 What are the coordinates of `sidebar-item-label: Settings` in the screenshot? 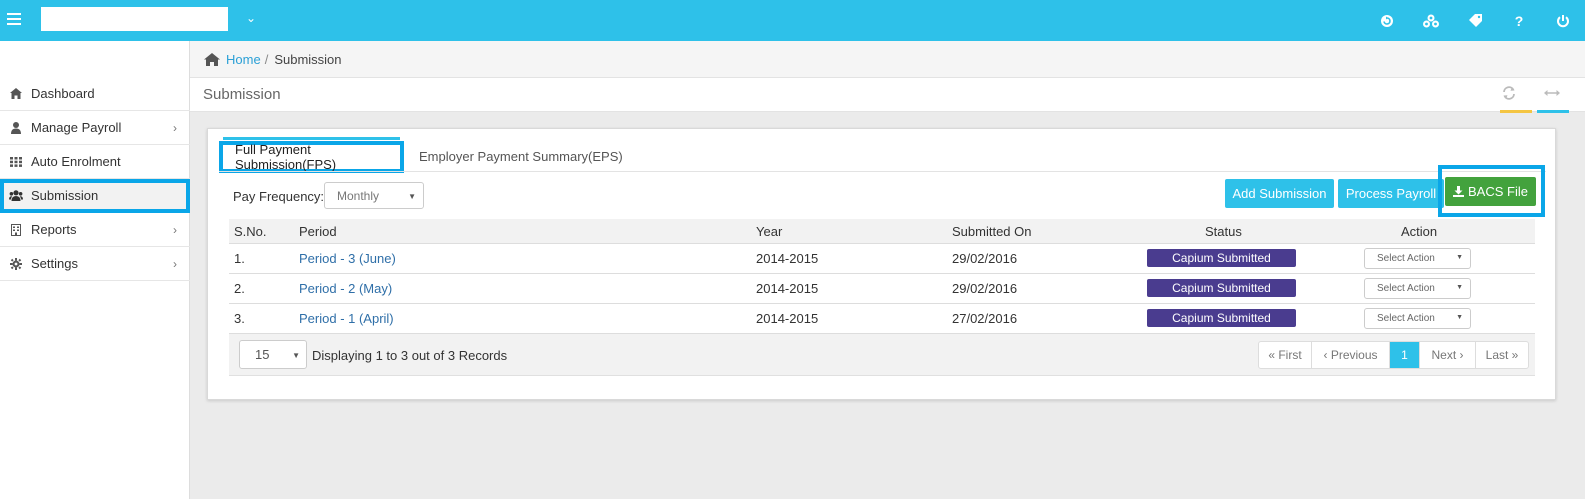 It's located at (54, 263).